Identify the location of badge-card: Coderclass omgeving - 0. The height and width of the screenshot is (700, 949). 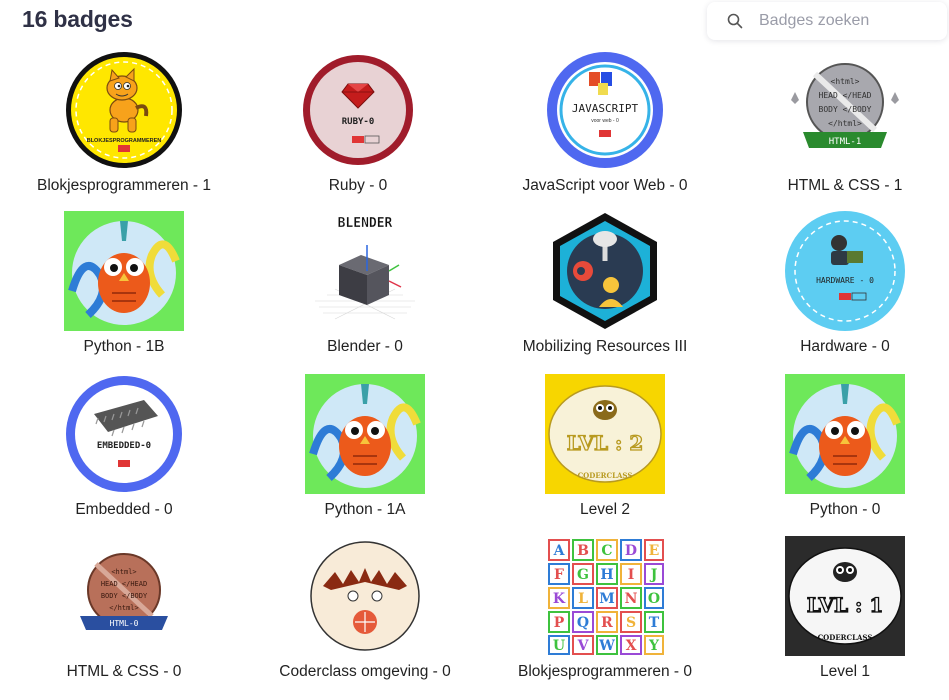
(365, 616).